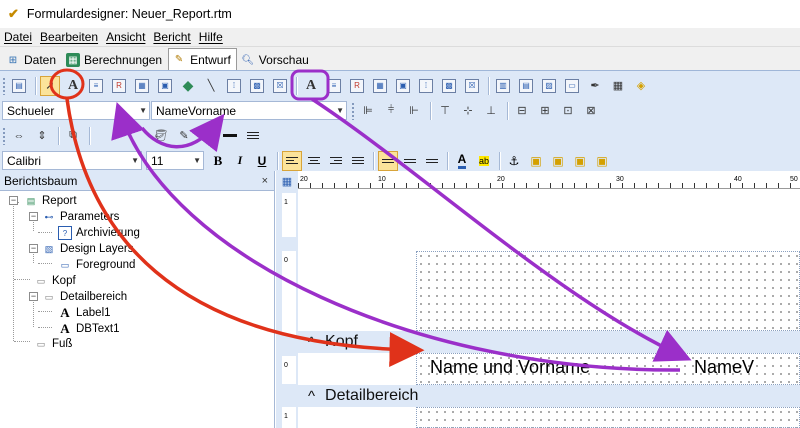 This screenshot has height=428, width=800. What do you see at coordinates (125, 37) in the screenshot?
I see `menu-ansicht: Ansicht` at bounding box center [125, 37].